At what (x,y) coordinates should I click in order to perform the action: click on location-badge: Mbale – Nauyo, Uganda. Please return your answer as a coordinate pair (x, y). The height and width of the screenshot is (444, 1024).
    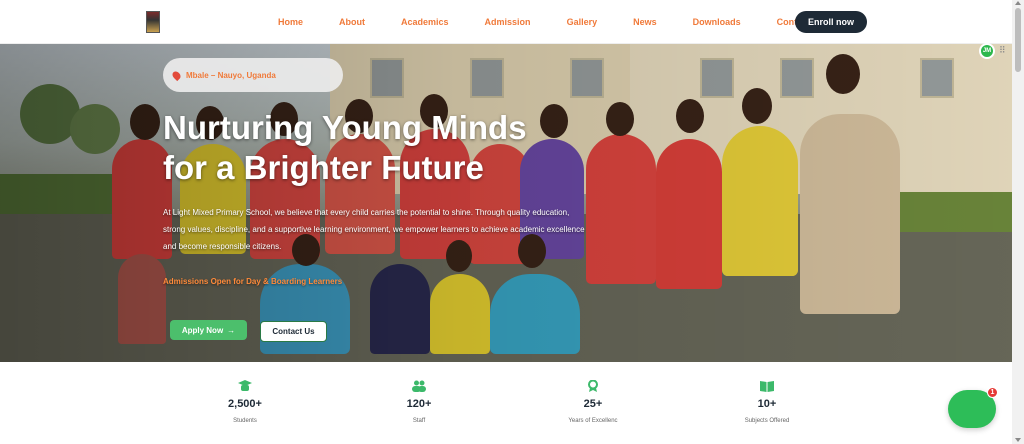
    Looking at the image, I should click on (253, 75).